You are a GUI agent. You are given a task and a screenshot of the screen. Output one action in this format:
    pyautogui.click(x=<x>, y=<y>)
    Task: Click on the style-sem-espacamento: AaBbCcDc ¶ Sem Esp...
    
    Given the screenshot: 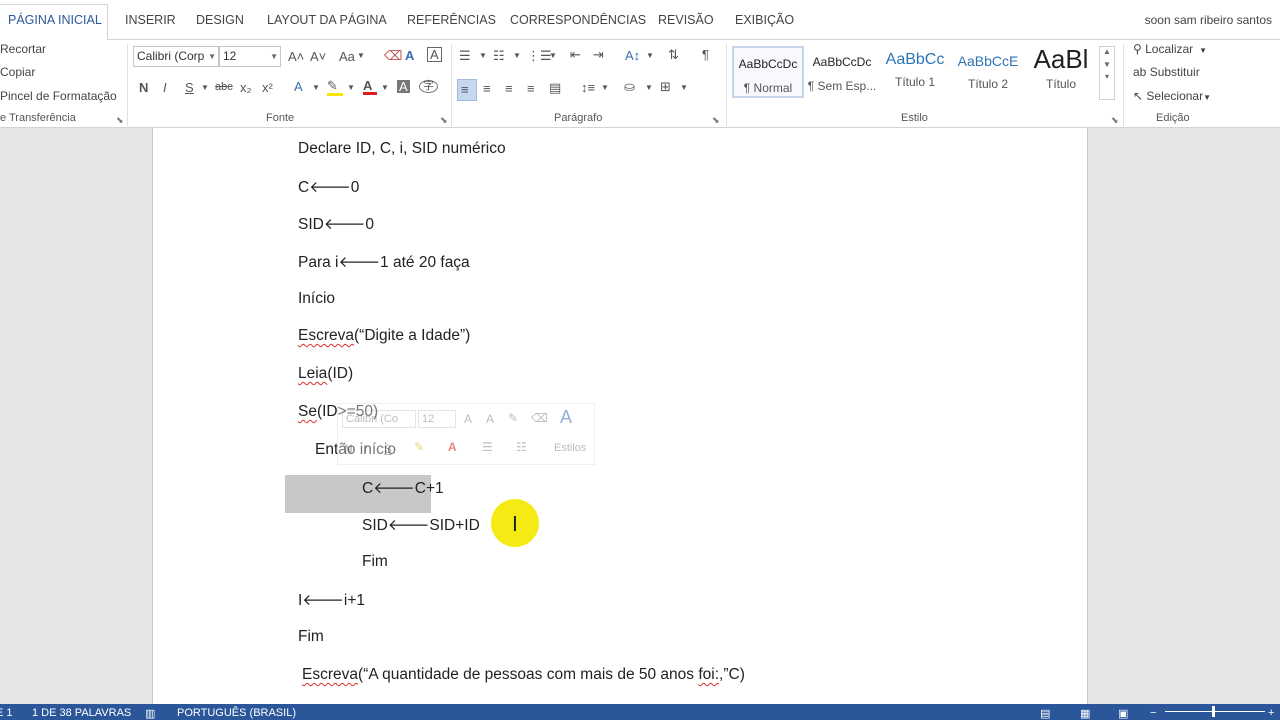 What is the action you would take?
    pyautogui.click(x=842, y=72)
    